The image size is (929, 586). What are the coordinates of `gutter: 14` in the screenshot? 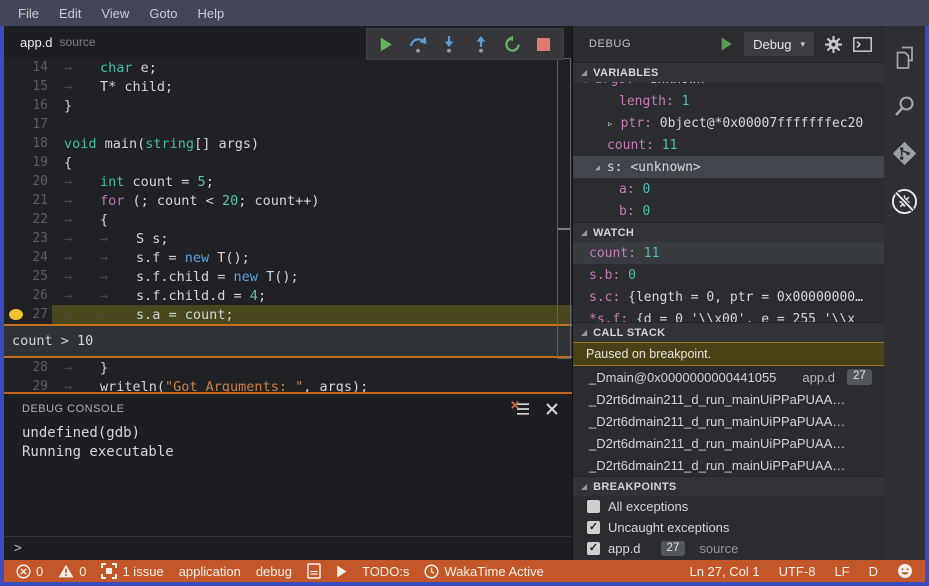 It's located at (28, 67).